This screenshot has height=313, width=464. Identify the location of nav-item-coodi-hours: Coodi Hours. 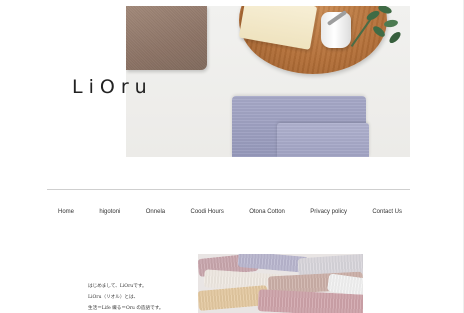
(206, 212).